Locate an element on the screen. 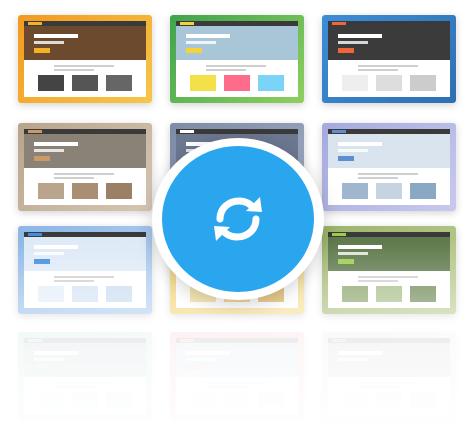 The image size is (475, 438). sync-button is located at coordinates (238, 219).